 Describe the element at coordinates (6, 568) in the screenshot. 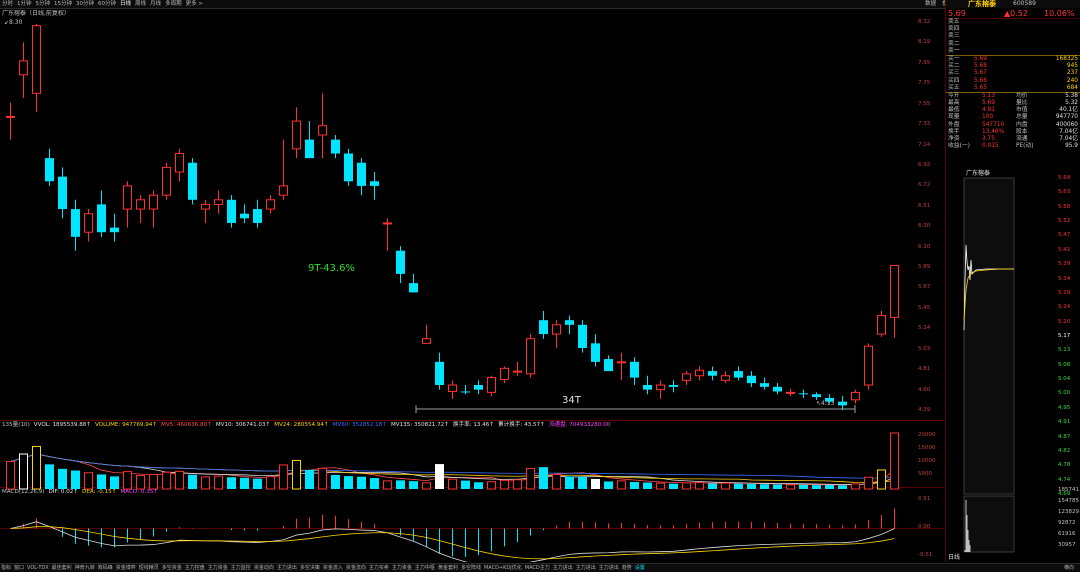

I see `indicator-tab: 指标` at that location.